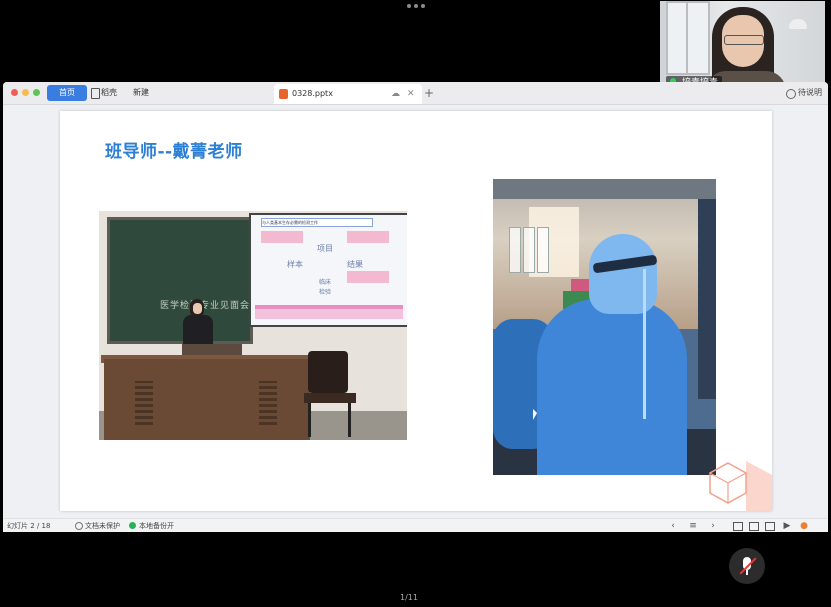 The width and height of the screenshot is (831, 607). I want to click on document-icon, so click(95, 93).